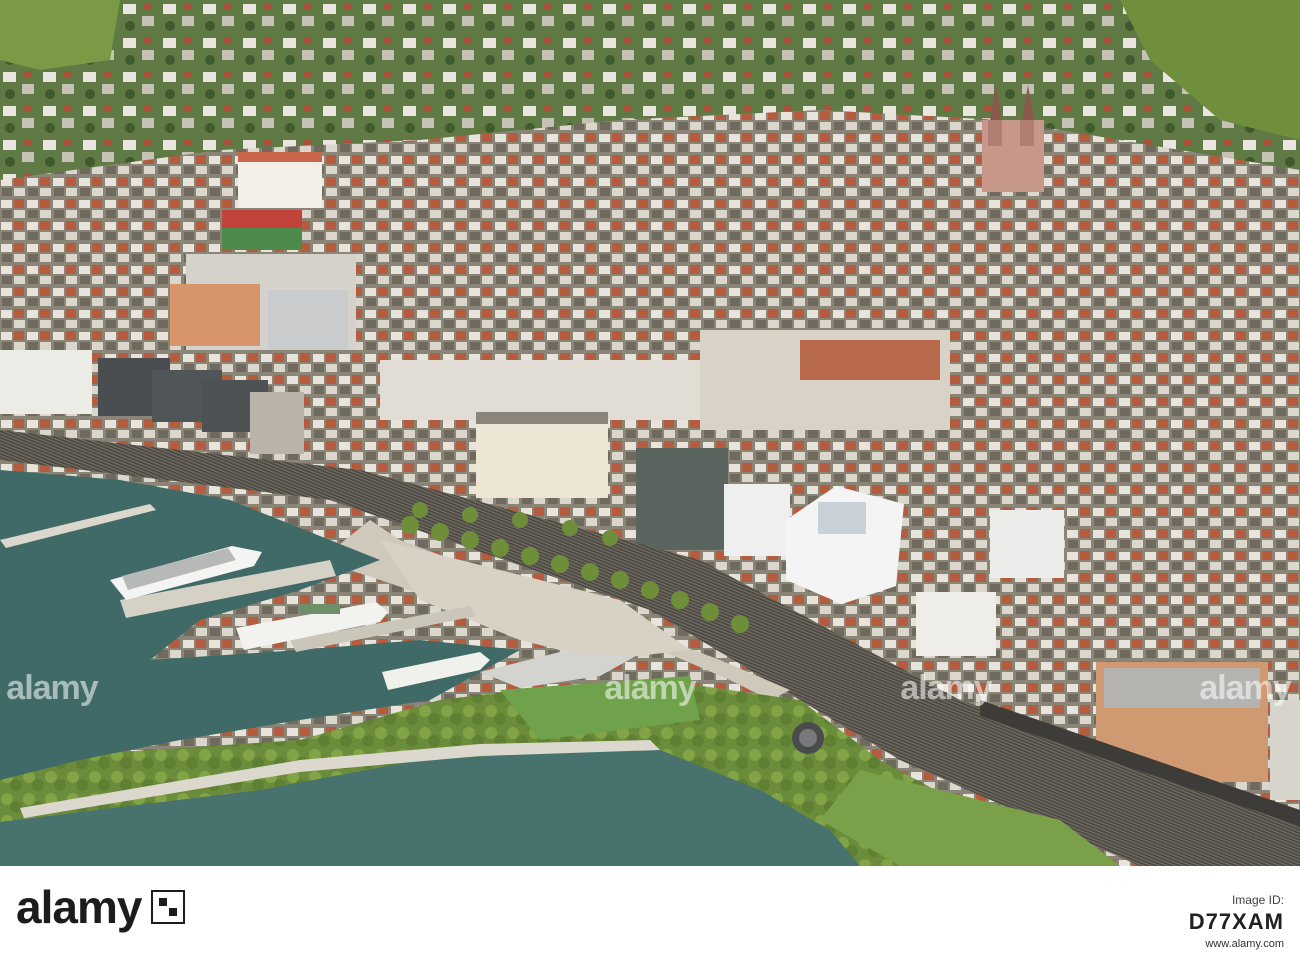 The height and width of the screenshot is (956, 1300). I want to click on image-id-block: Image ID: D77XAM, so click(1236, 914).